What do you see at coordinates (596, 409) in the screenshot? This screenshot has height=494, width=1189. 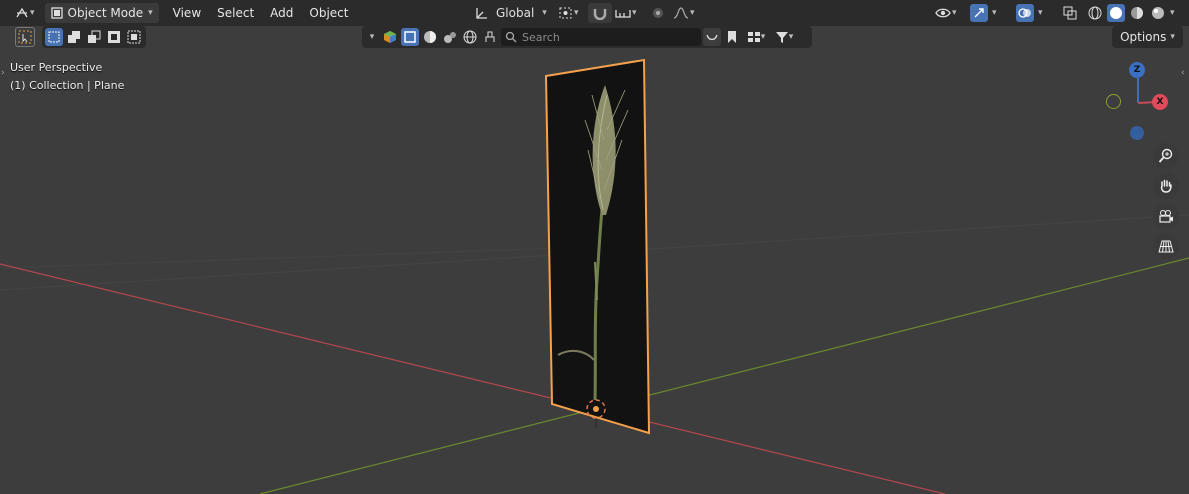 I see `origin-dot` at bounding box center [596, 409].